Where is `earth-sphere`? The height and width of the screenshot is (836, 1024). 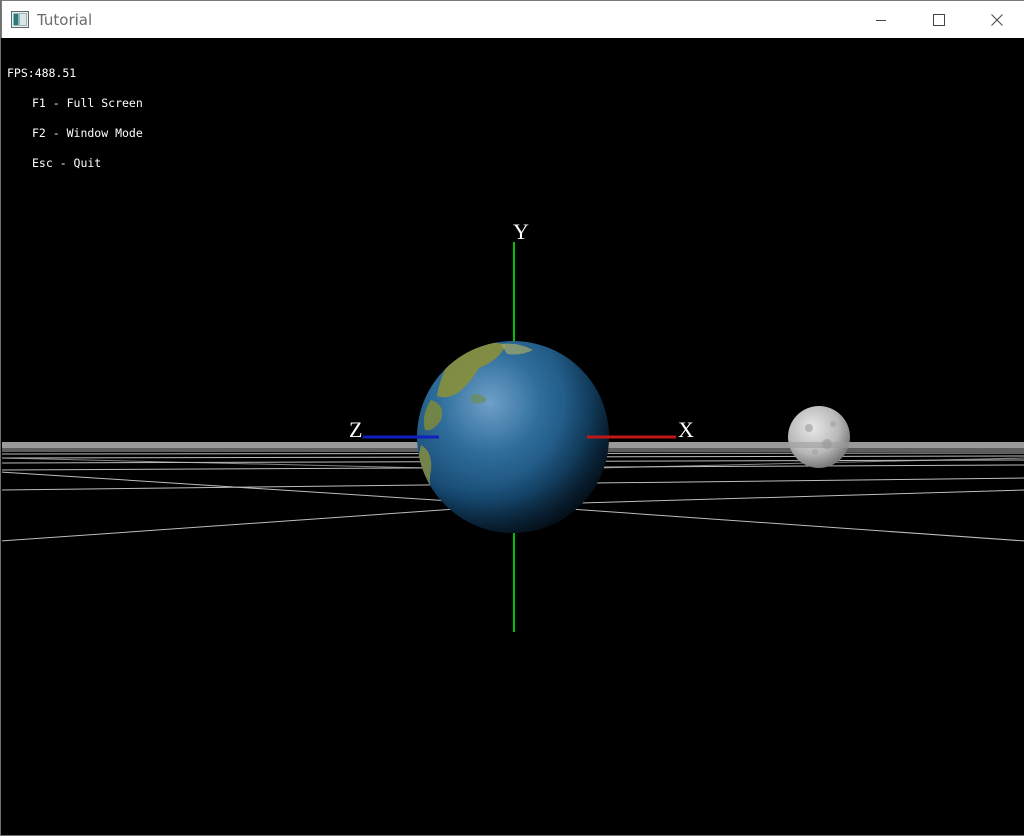 earth-sphere is located at coordinates (513, 437).